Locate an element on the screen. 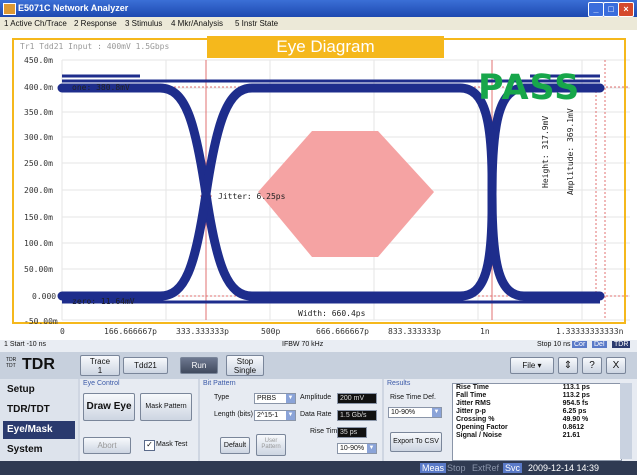 This screenshot has height=475, width=637. y-tick: 450.0m is located at coordinates (38, 60).